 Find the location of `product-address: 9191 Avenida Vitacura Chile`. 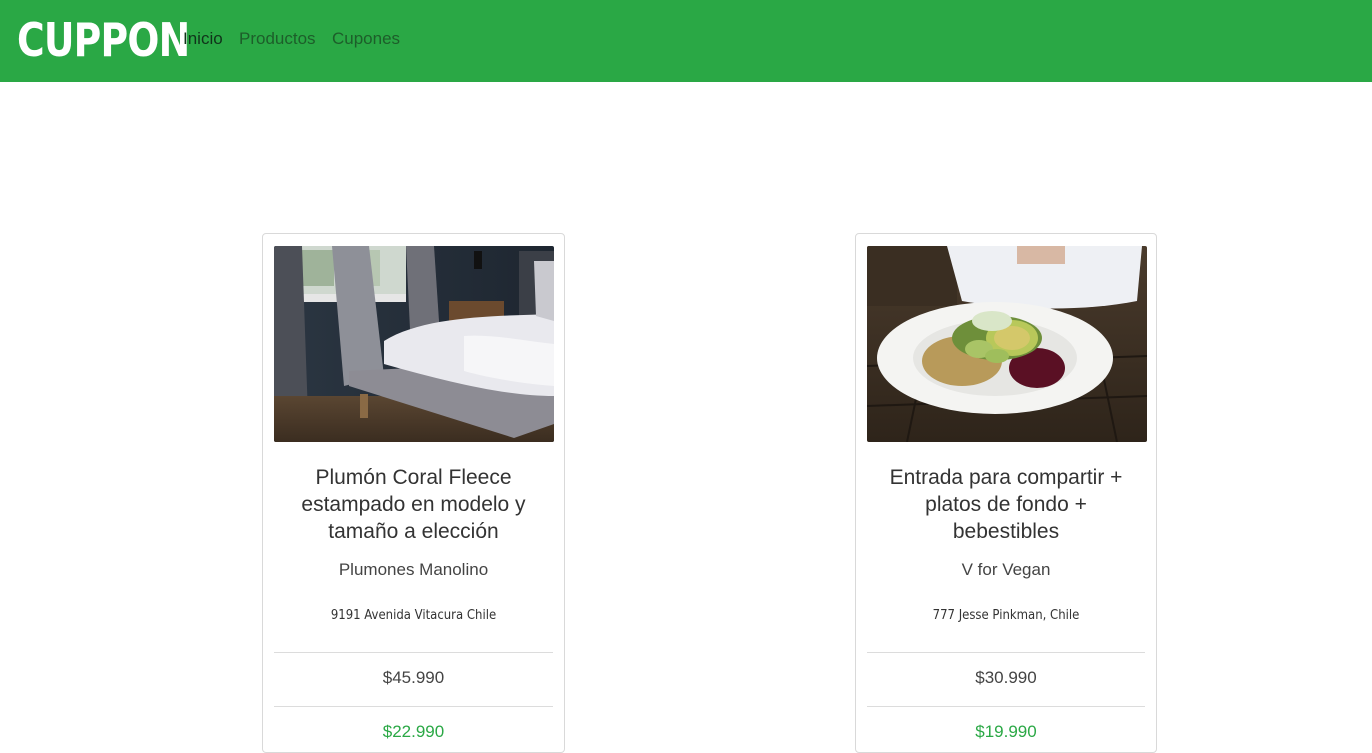

product-address: 9191 Avenida Vitacura Chile is located at coordinates (413, 615).